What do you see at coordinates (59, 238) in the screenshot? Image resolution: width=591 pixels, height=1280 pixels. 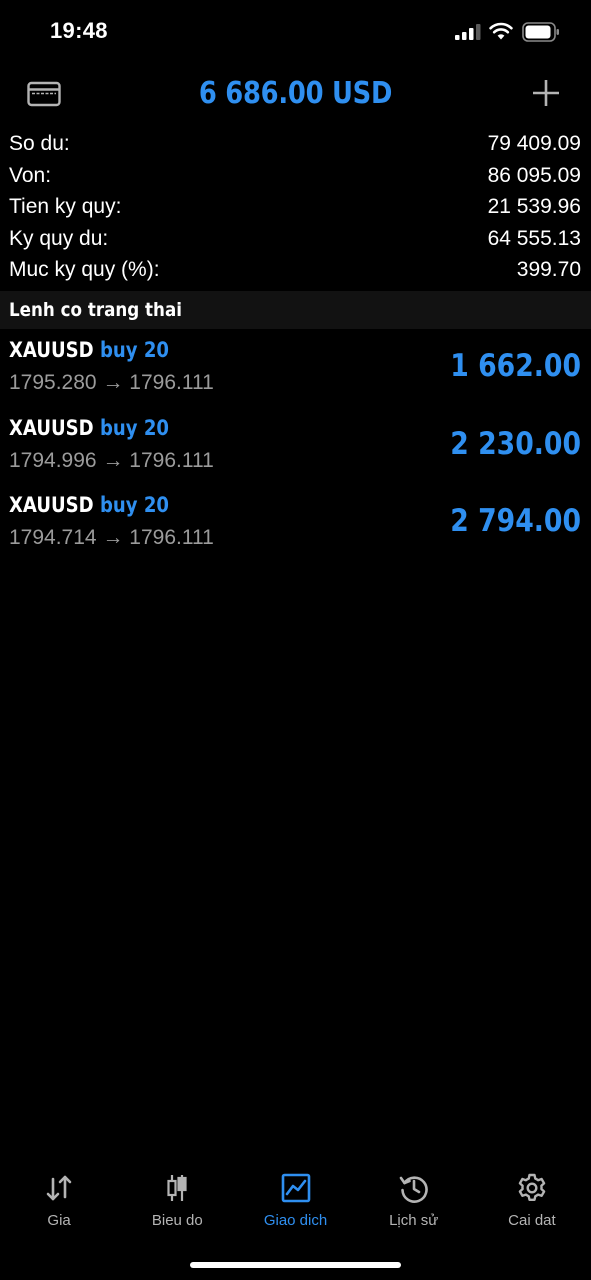 I see `free-margin-label: Ky quy du:` at bounding box center [59, 238].